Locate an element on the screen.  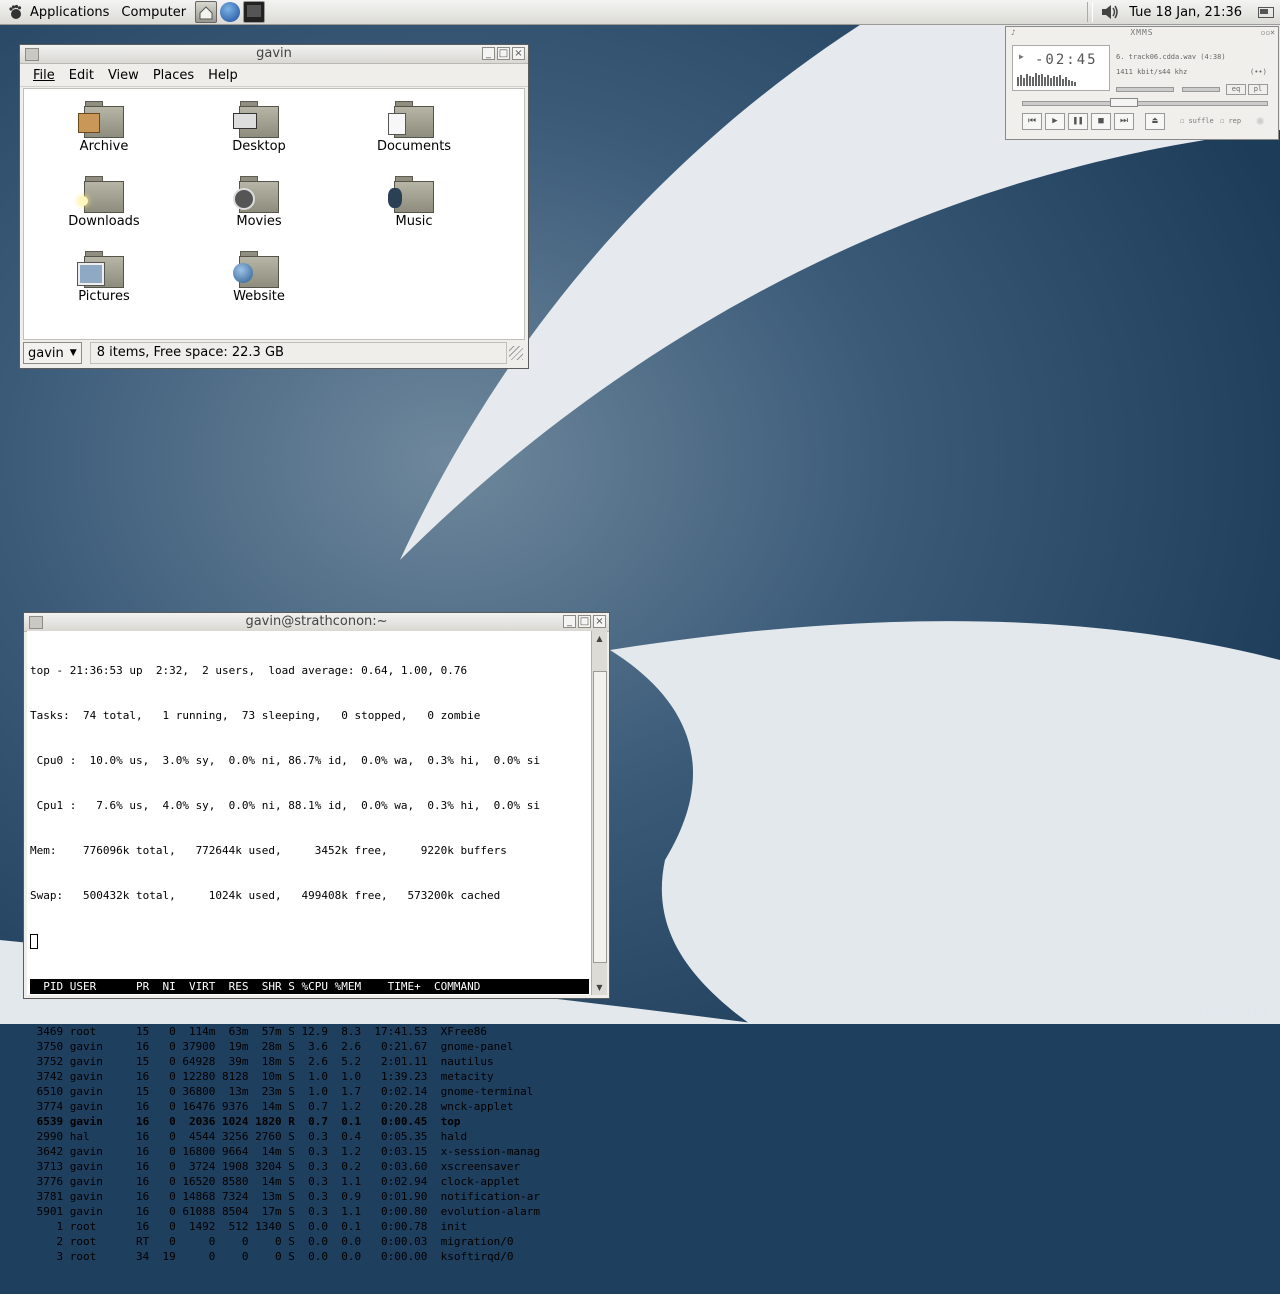
volume-icon is located at coordinates (1110, 12).